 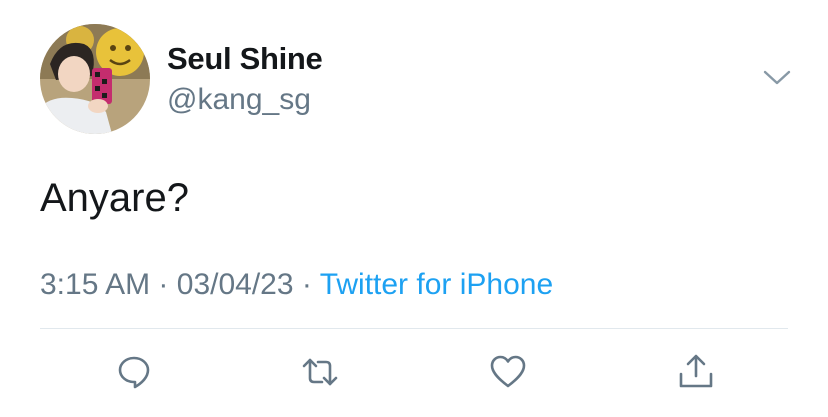 I want to click on tweet-meta: 3:15 AM · 03/04/23 · Twitter for iPhone, so click(x=296, y=285).